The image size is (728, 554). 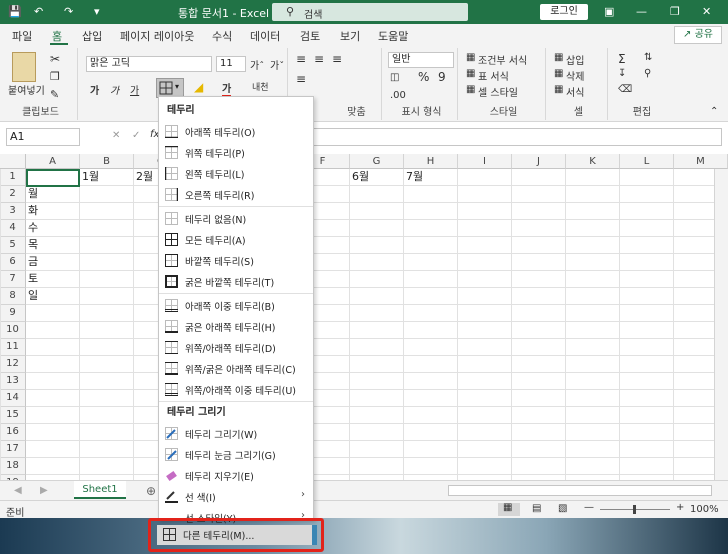 I want to click on row-header-4: 4, so click(x=13, y=228).